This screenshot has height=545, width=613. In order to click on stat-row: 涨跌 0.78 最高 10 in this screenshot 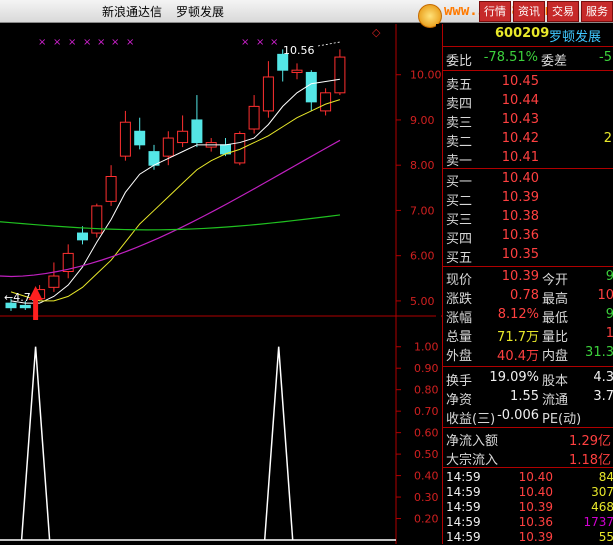, I will do `click(528, 297)`.